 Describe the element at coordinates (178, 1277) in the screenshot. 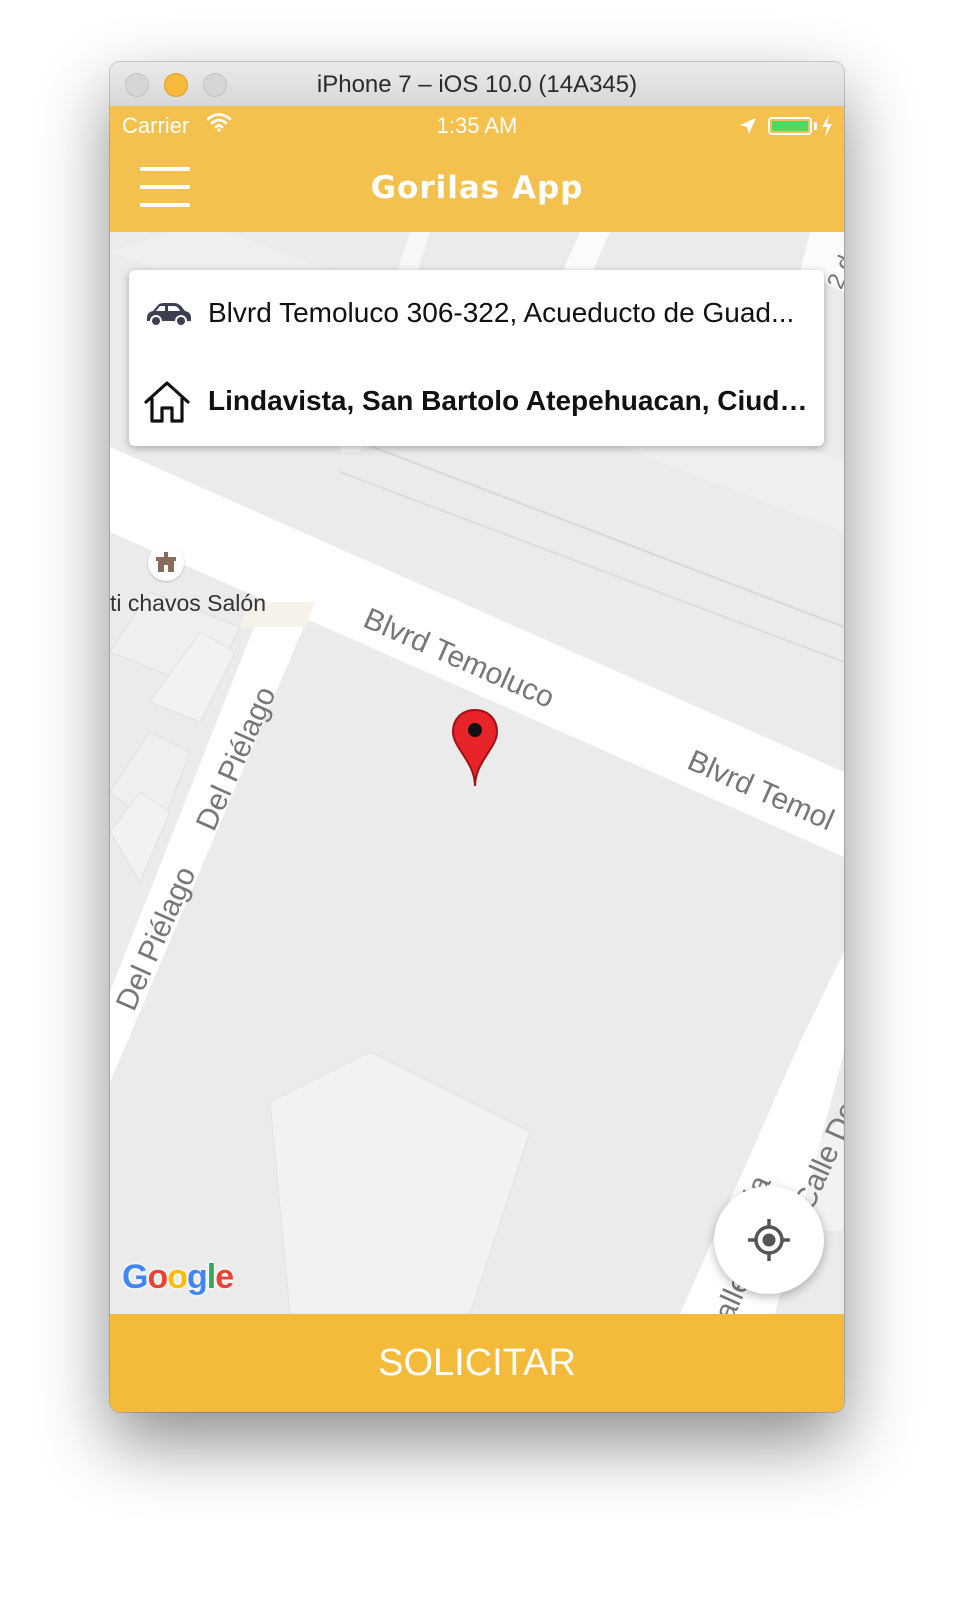

I see `google-attribution-logo: Google` at that location.